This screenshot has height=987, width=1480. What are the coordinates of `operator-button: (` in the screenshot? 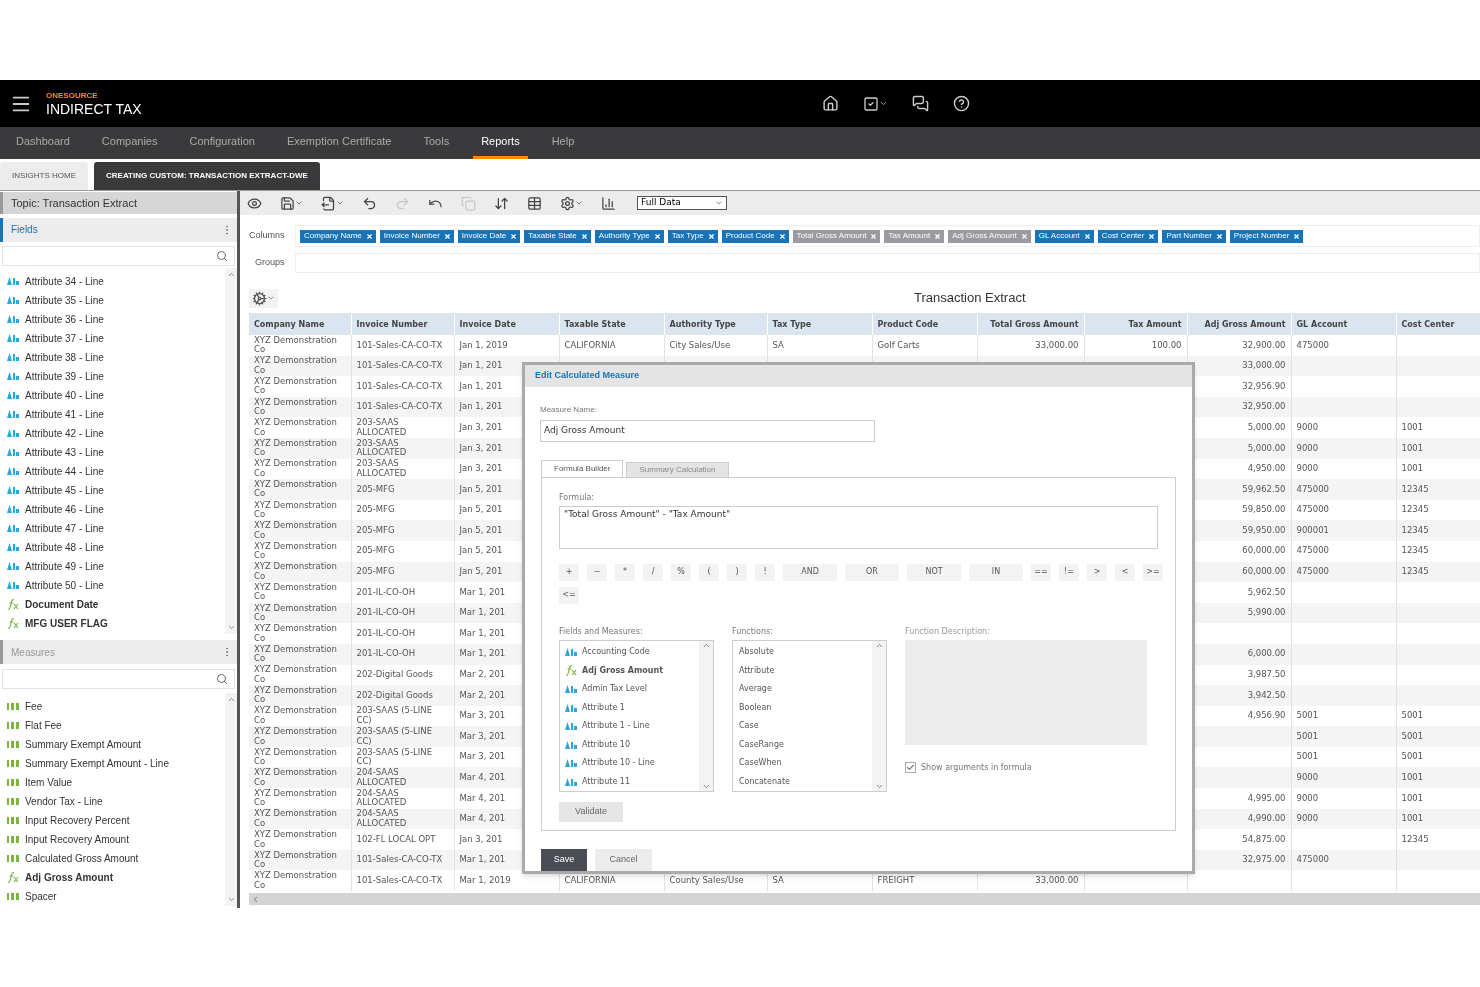 It's located at (709, 572).